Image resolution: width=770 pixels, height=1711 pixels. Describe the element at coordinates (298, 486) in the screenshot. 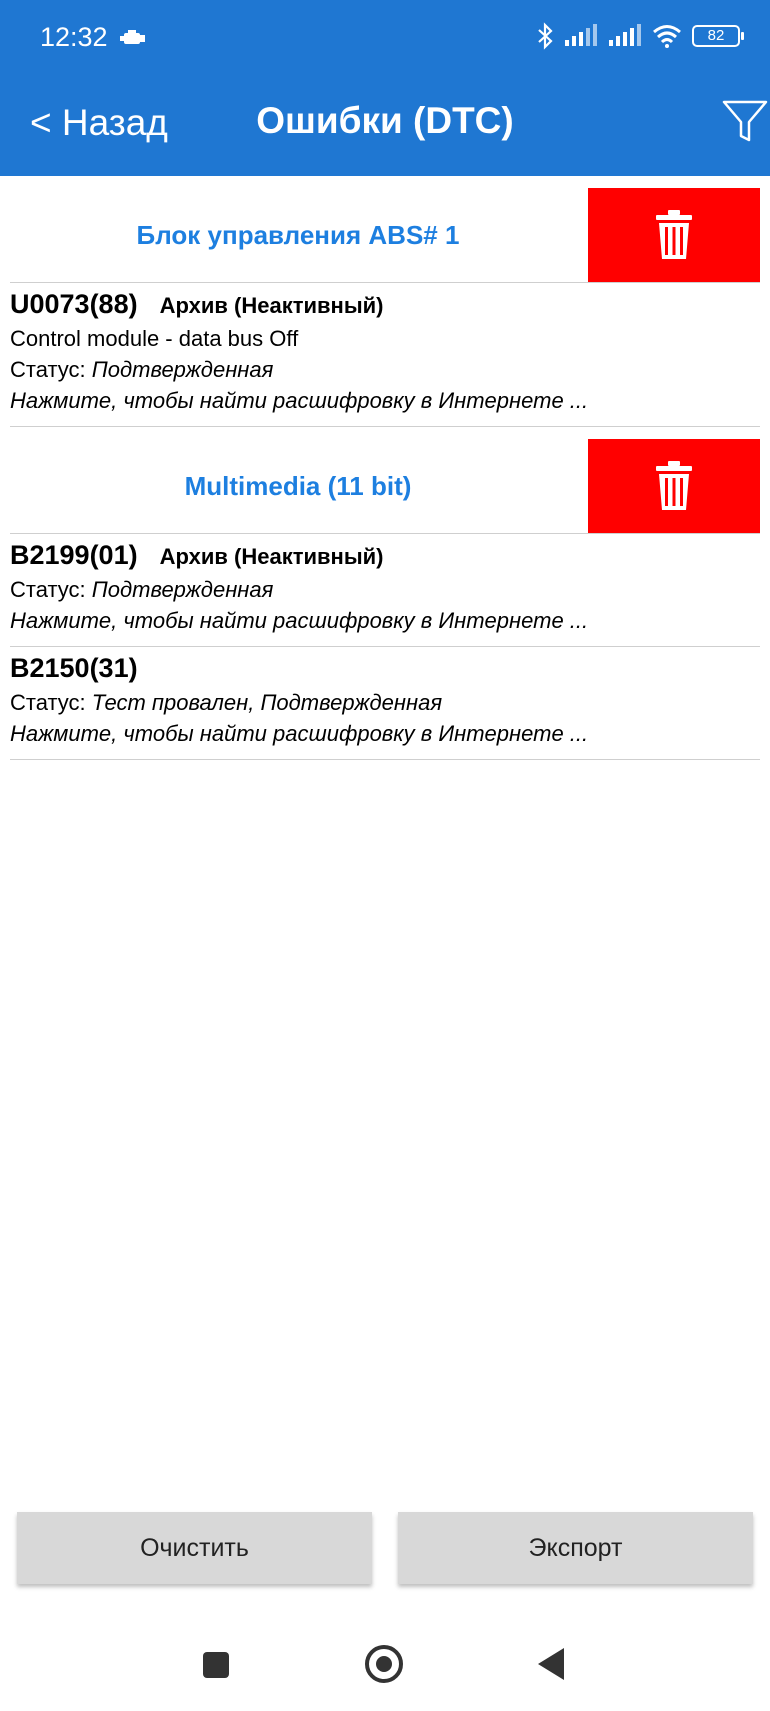

I see `group-title: Multimedia (11 bit)` at that location.